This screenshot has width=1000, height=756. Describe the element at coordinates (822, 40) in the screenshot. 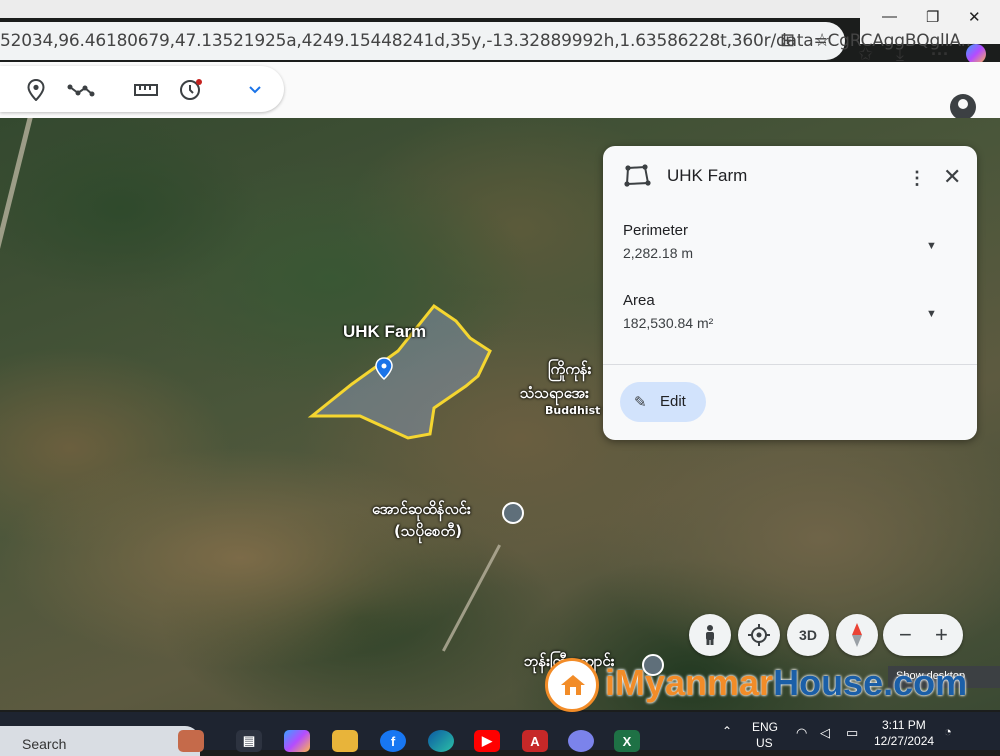

I see `favorite-star-icon: ☆` at that location.